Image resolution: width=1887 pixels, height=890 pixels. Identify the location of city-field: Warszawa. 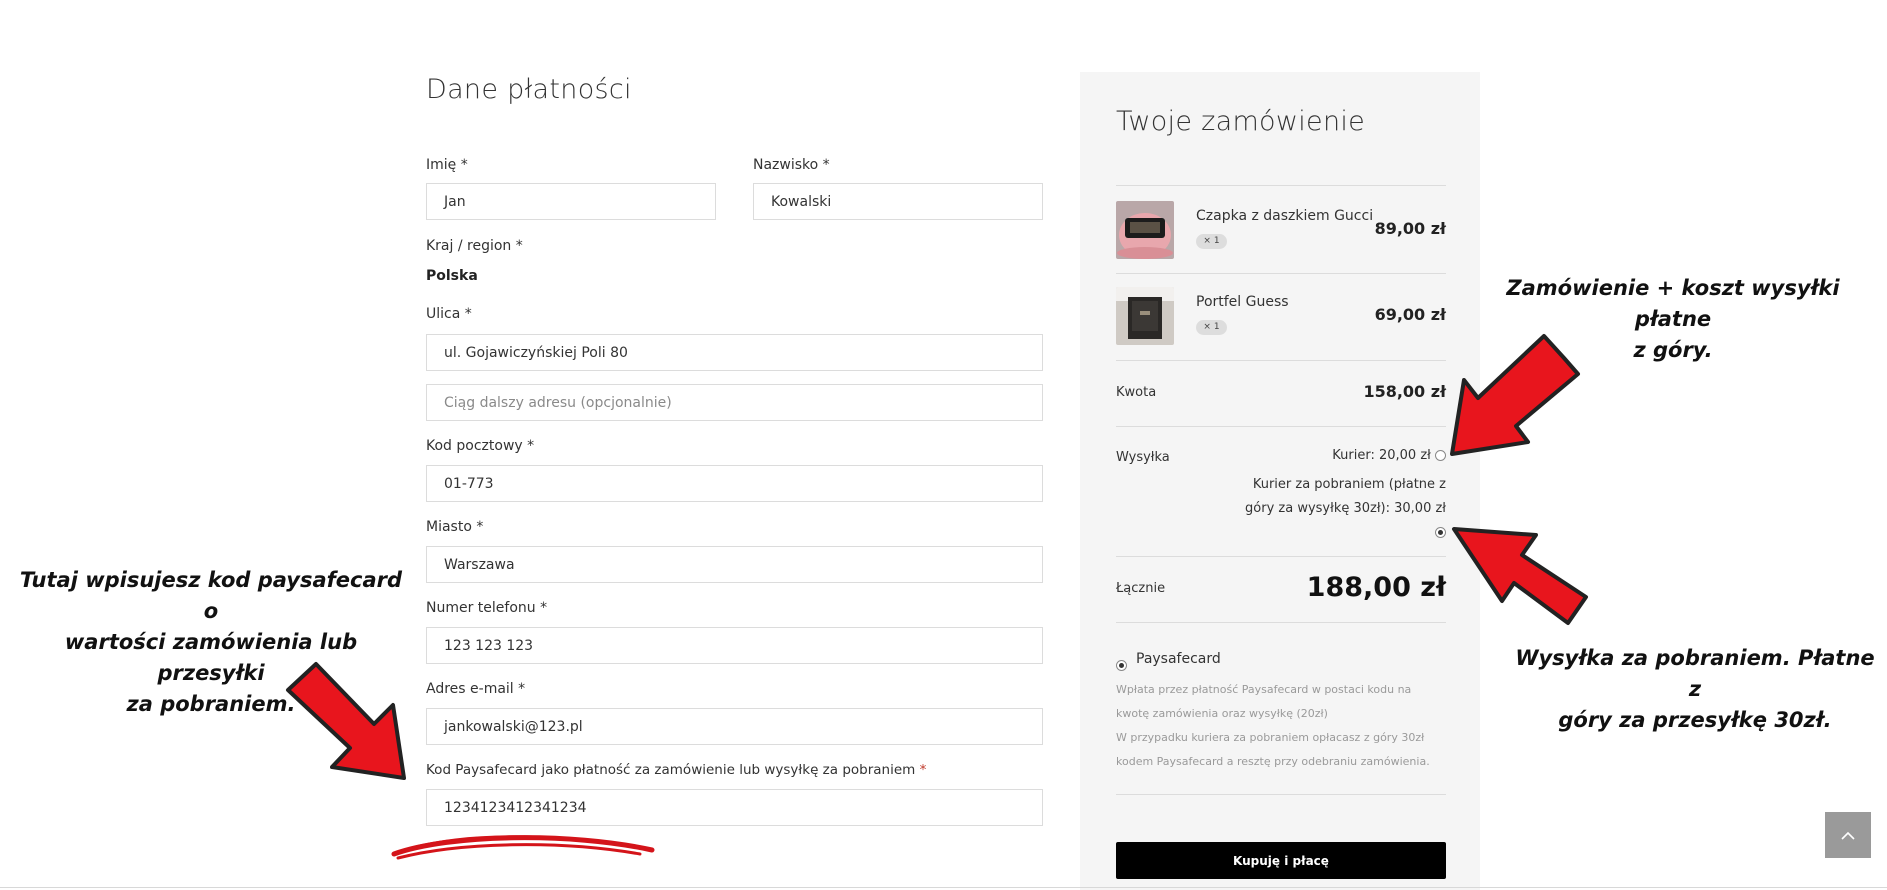
(734, 564).